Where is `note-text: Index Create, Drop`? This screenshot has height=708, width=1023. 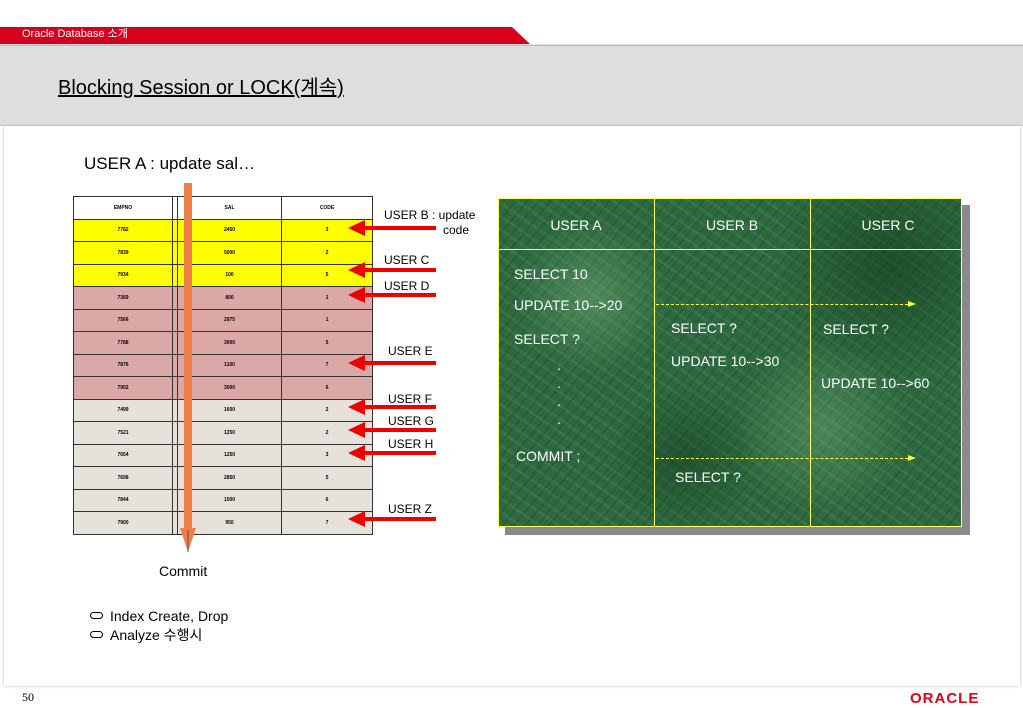 note-text: Index Create, Drop is located at coordinates (169, 616).